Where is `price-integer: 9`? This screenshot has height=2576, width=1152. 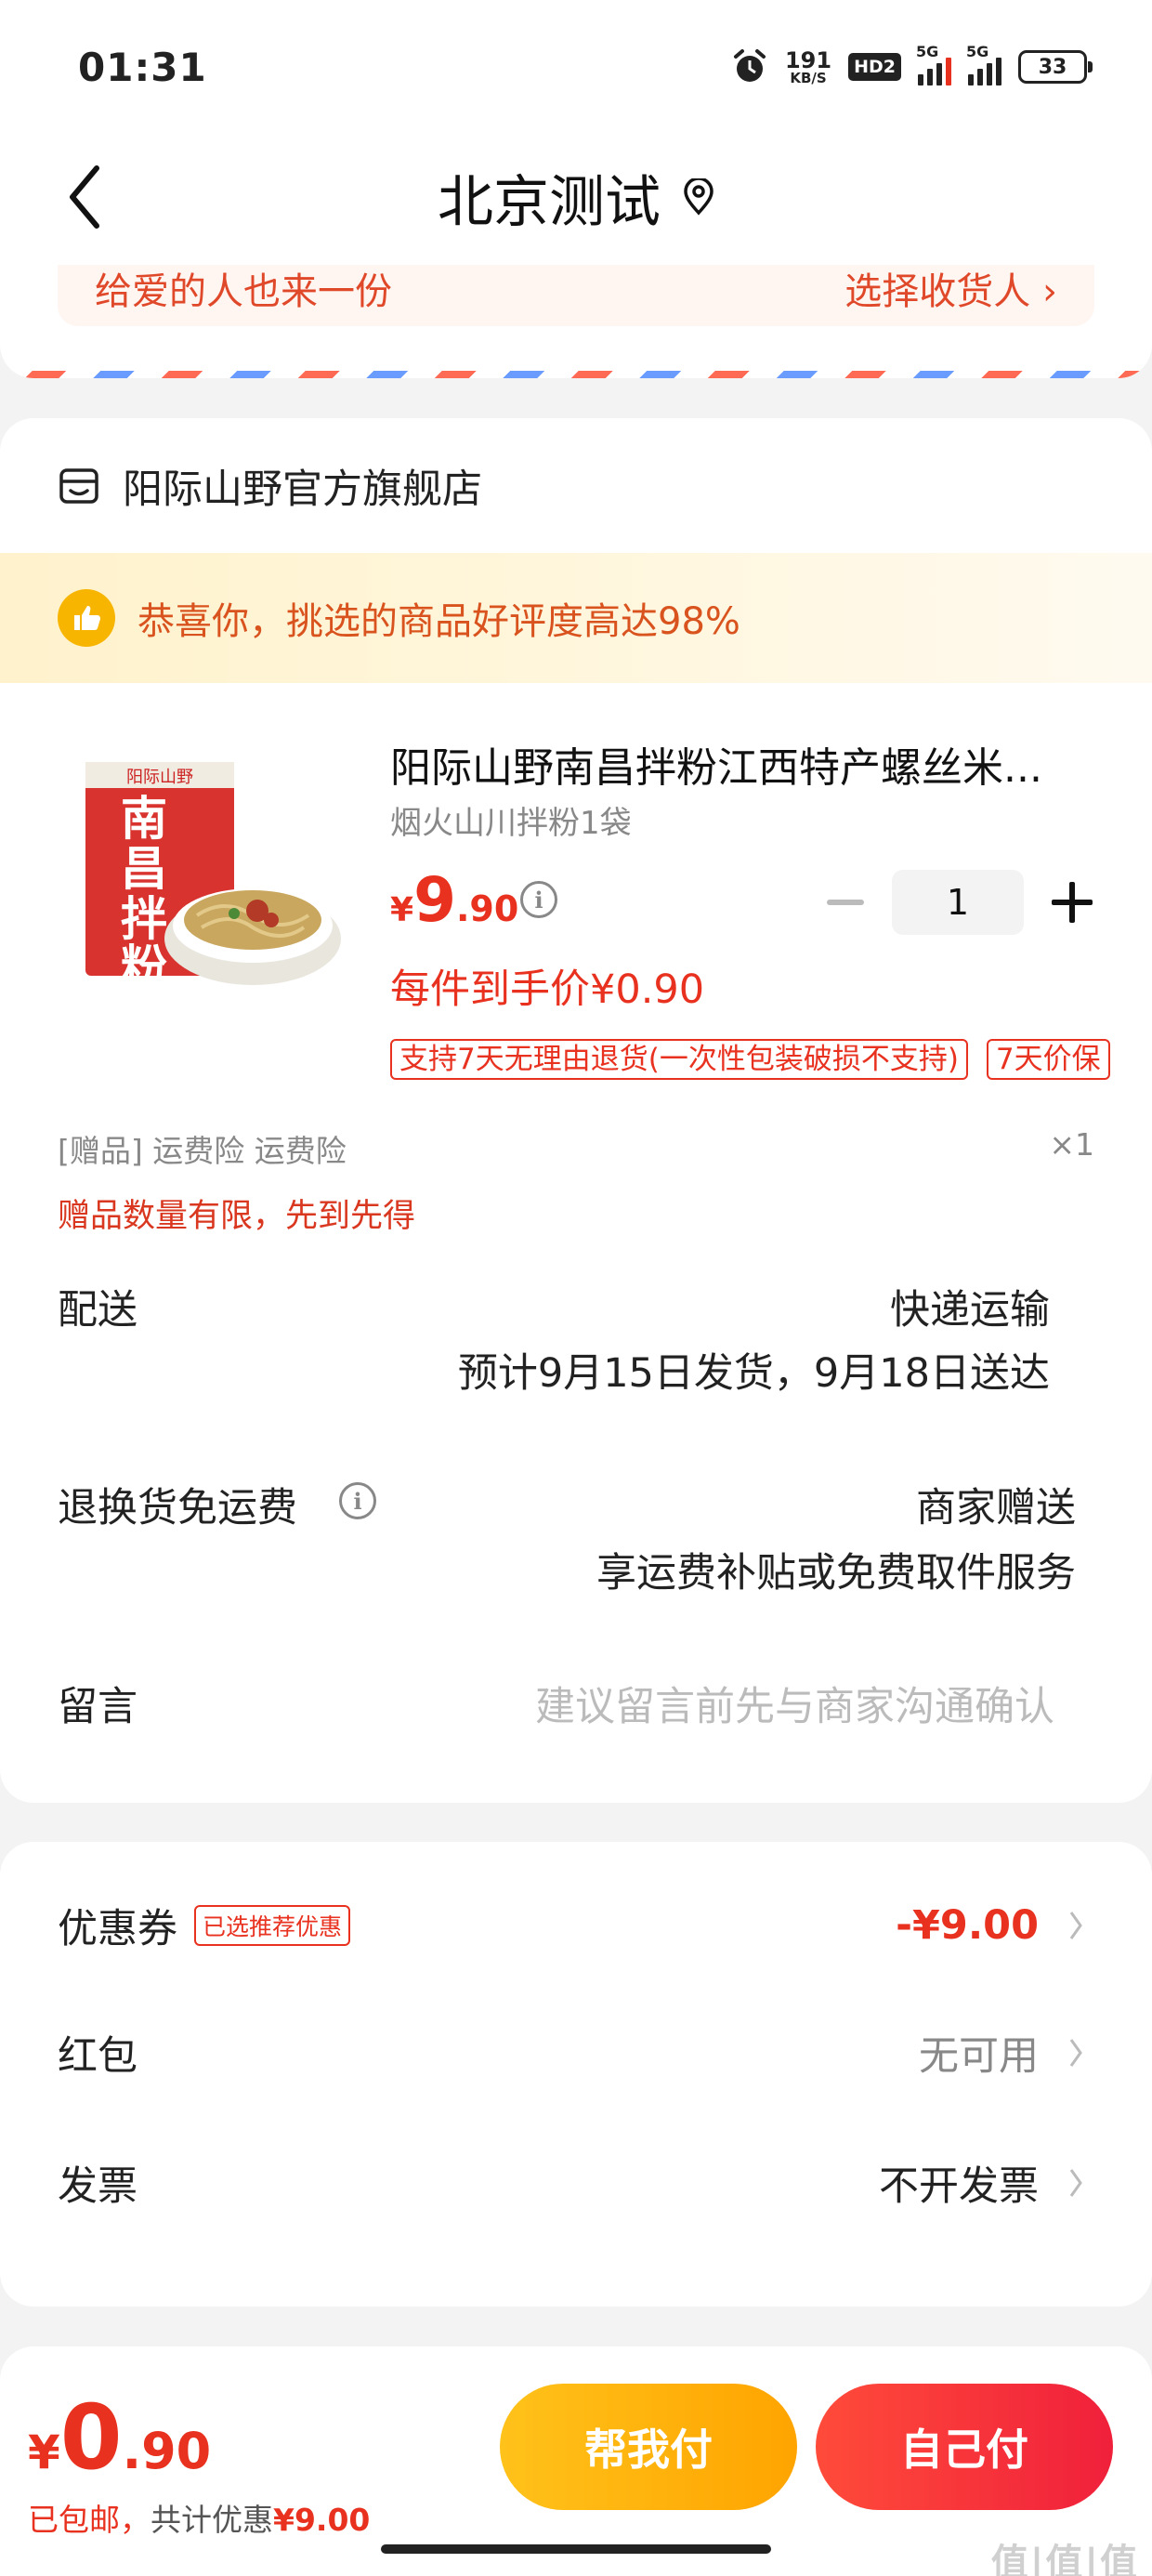 price-integer: 9 is located at coordinates (434, 900).